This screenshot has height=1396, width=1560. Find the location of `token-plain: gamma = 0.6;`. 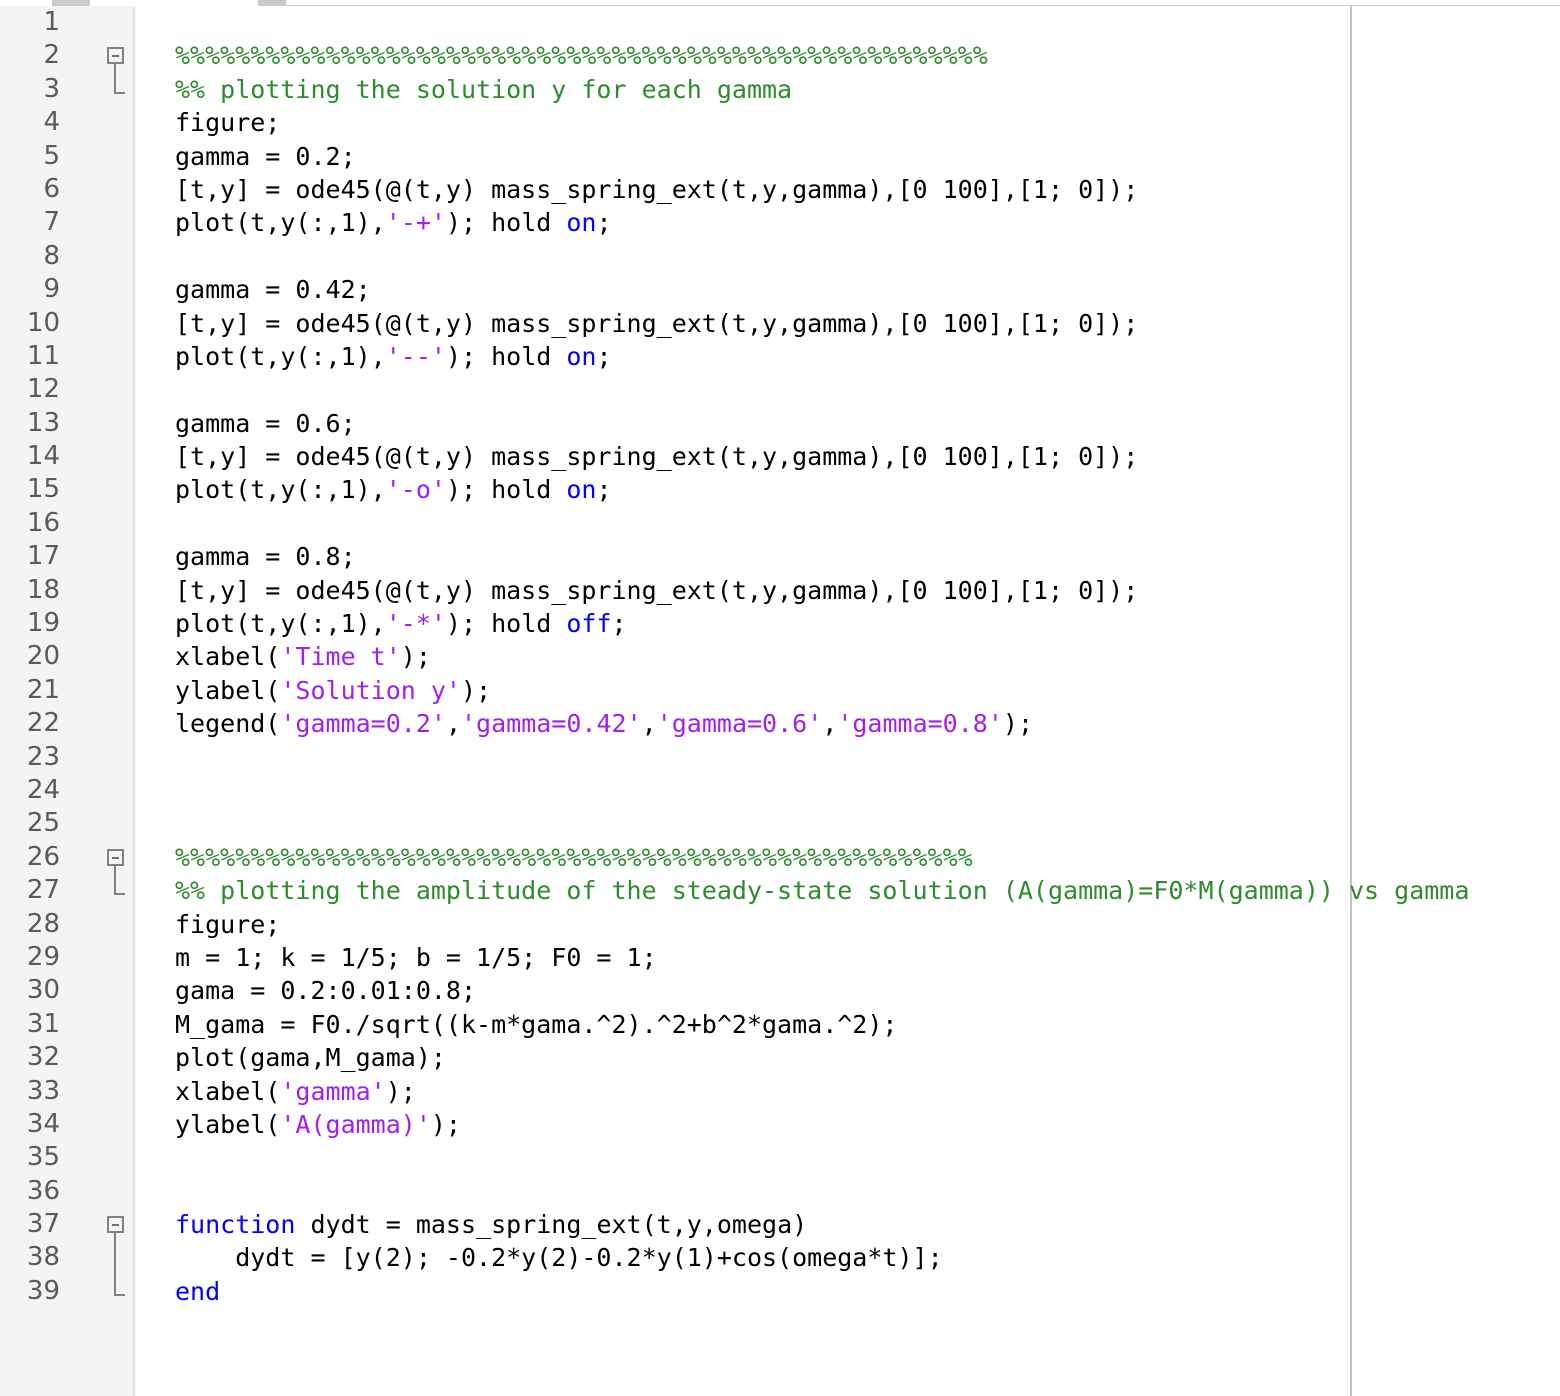

token-plain: gamma = 0.6; is located at coordinates (265, 423).